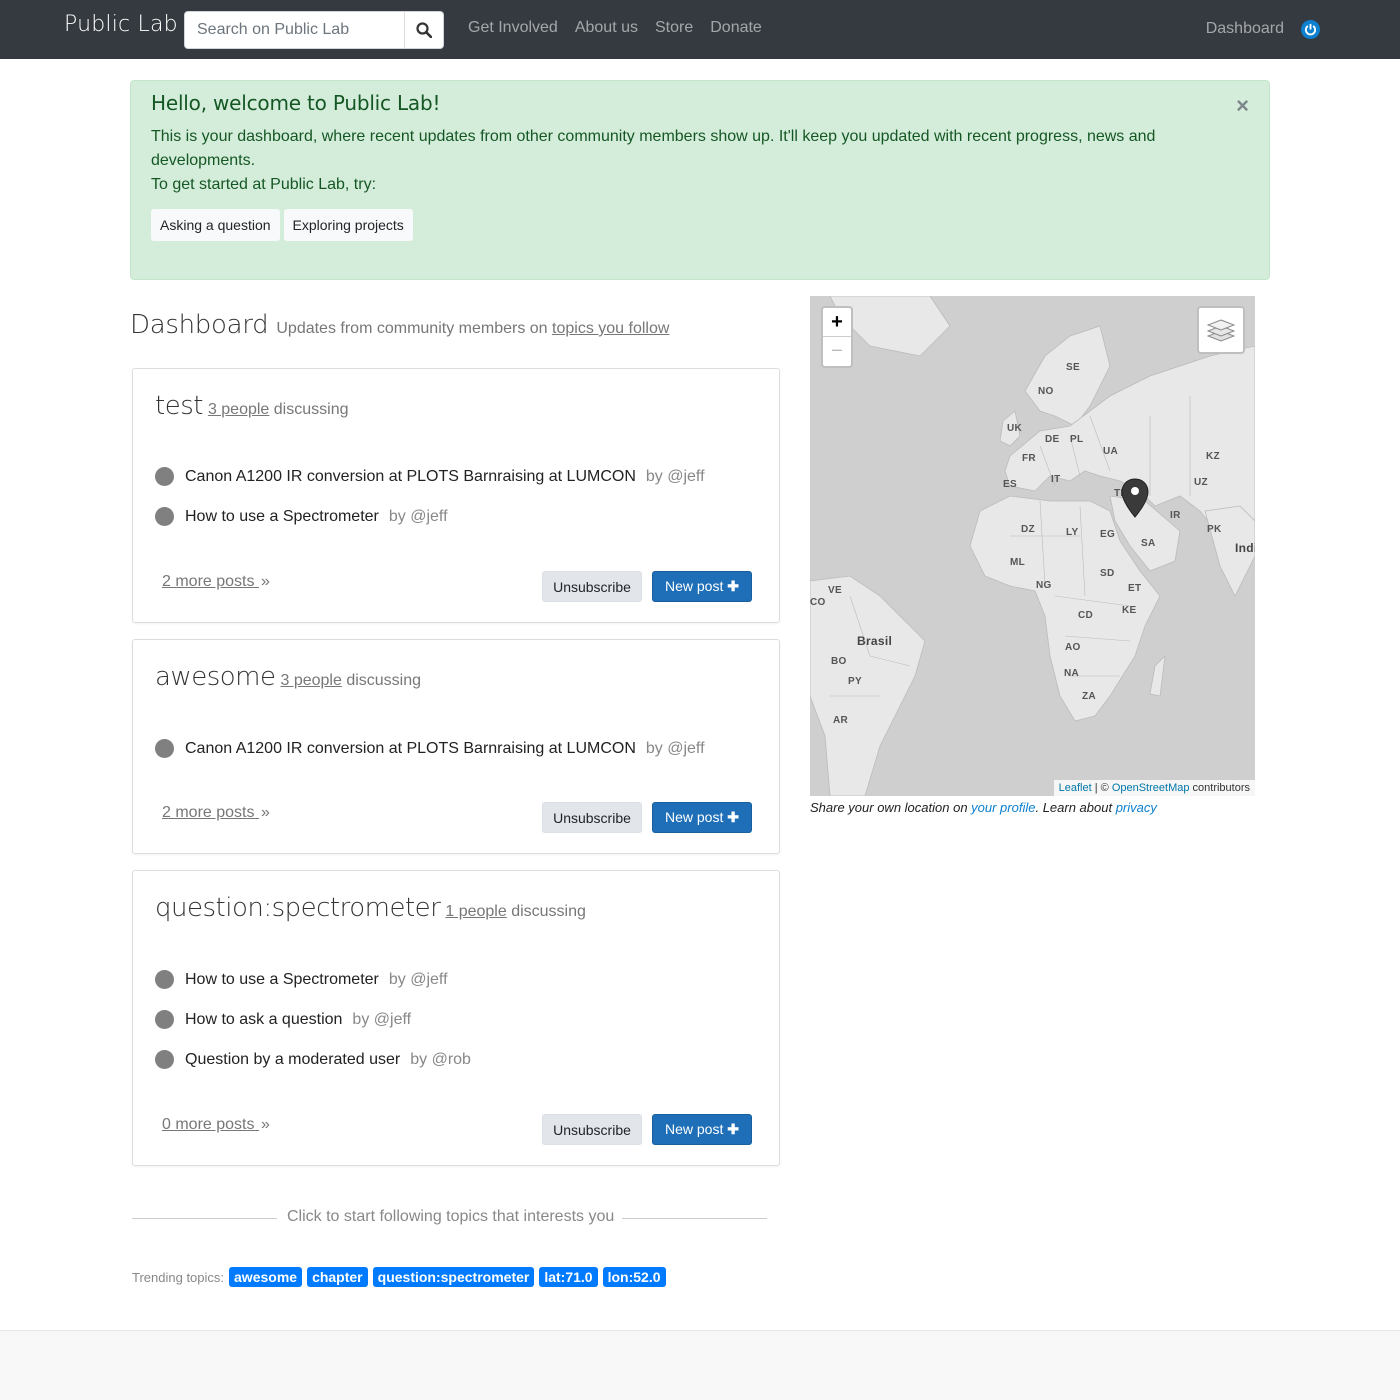 This screenshot has height=1400, width=1400. Describe the element at coordinates (1136, 807) in the screenshot. I see `privacy-link: privacy` at that location.